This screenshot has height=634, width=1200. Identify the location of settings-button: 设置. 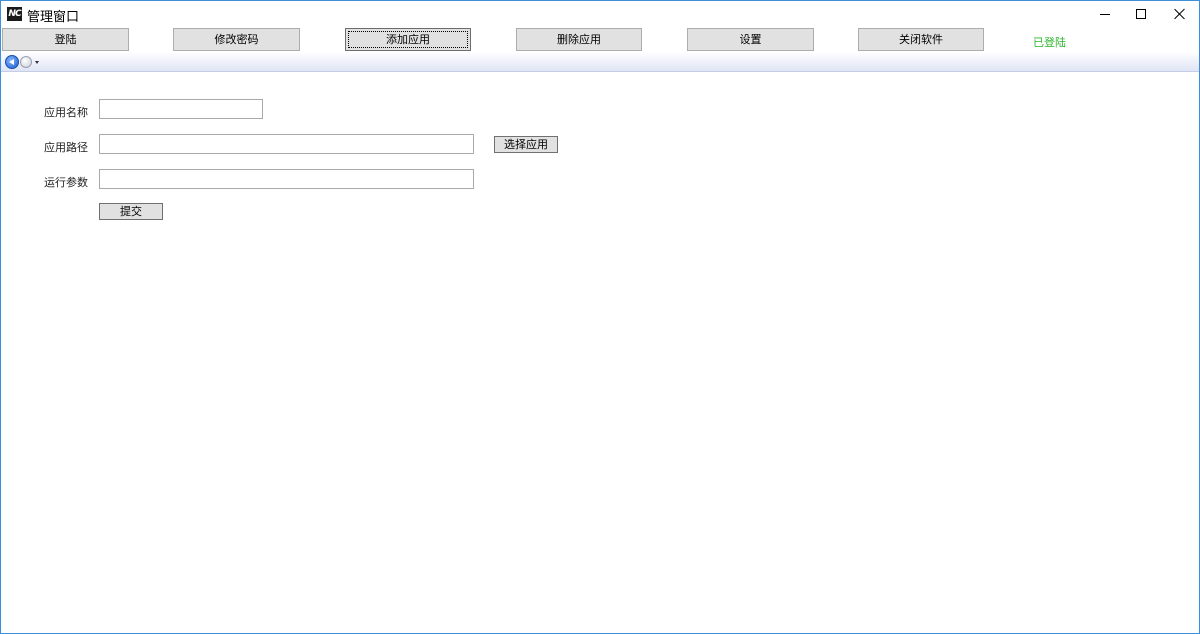
(750, 39).